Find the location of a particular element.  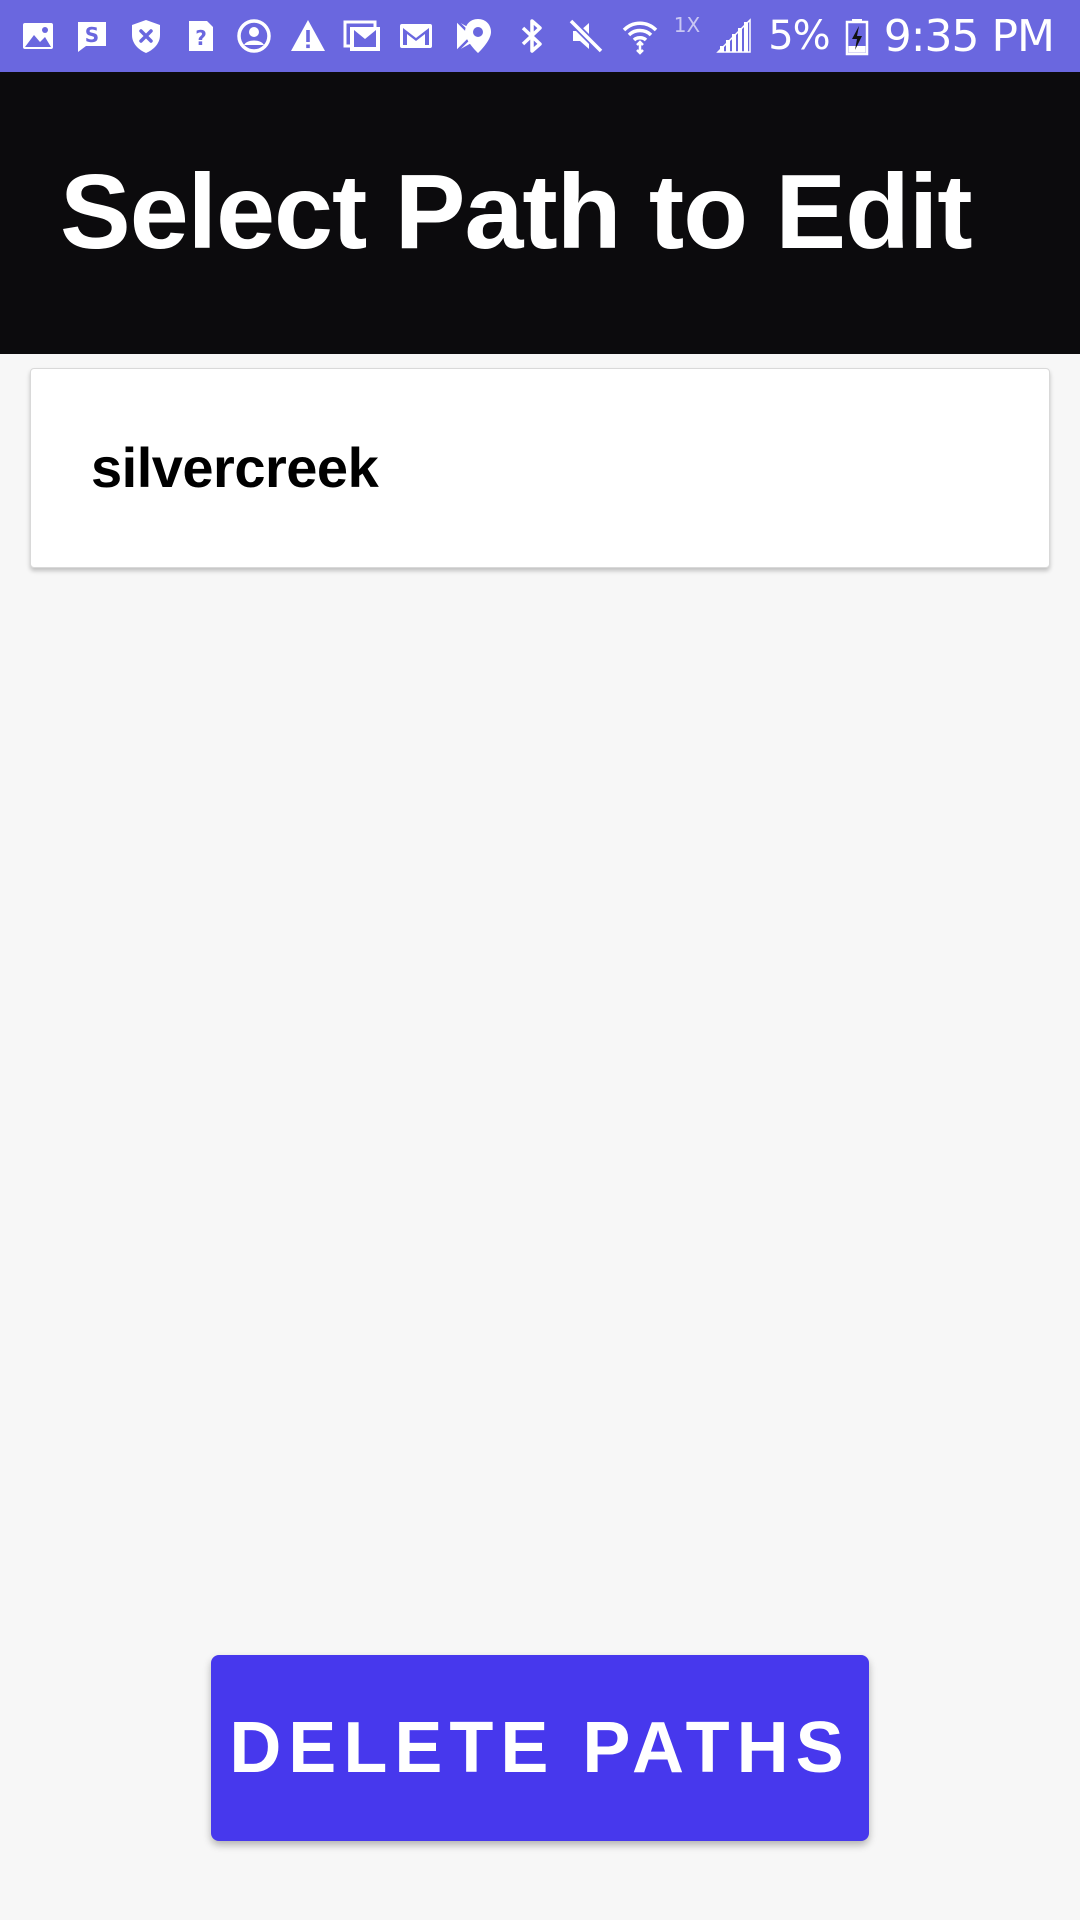

bluetooth-icon is located at coordinates (532, 36).